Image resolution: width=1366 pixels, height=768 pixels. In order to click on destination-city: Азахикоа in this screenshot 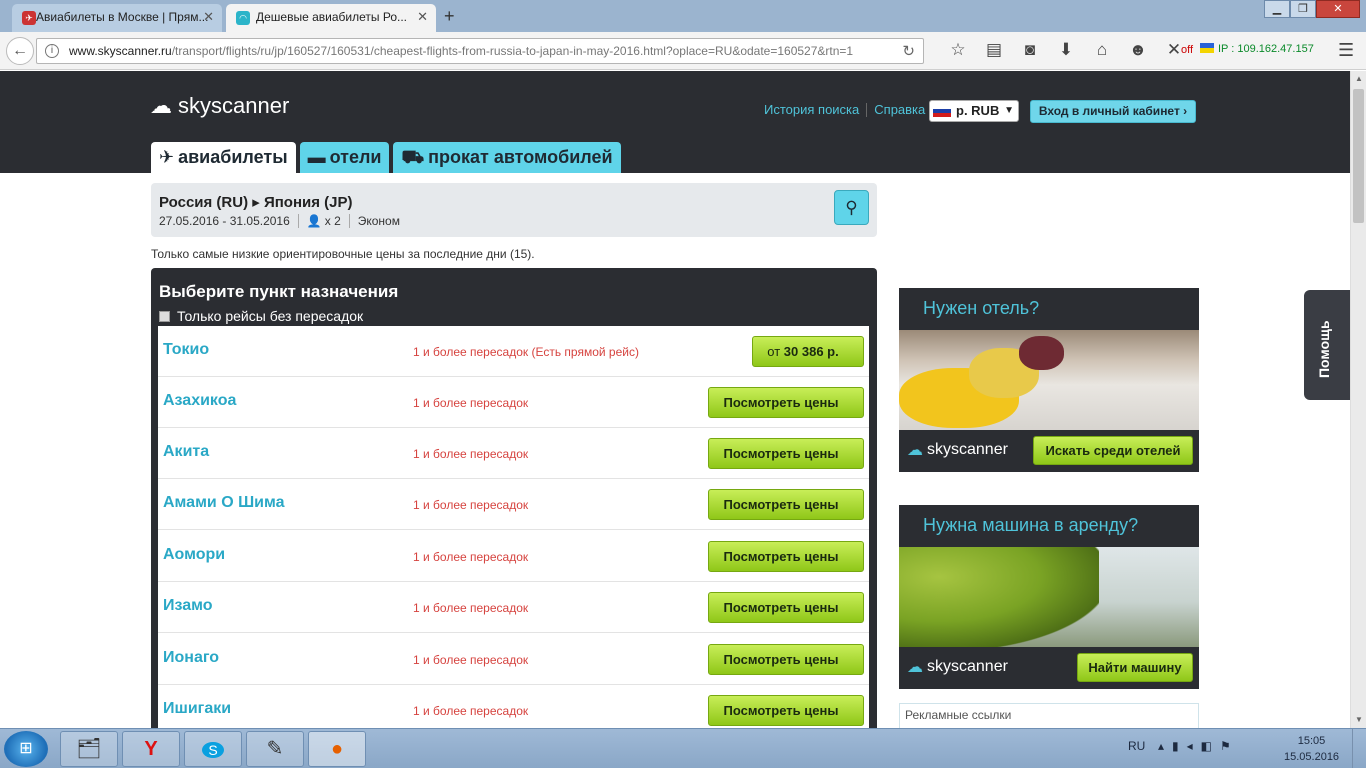, I will do `click(199, 401)`.